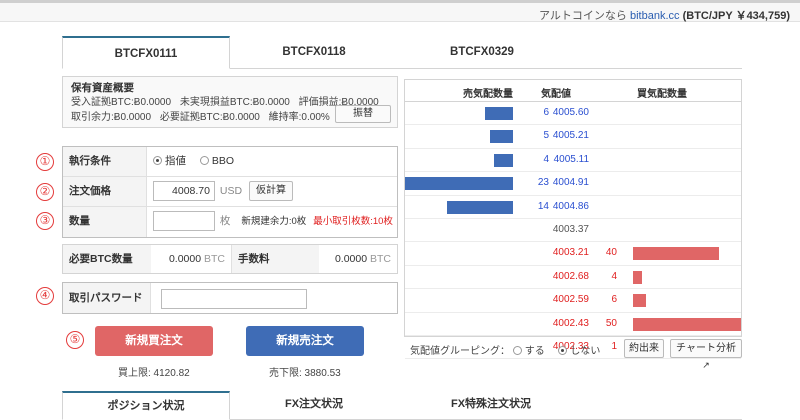 The width and height of the screenshot is (800, 420). Describe the element at coordinates (570, 300) in the screenshot. I see `bid-price: 4002.59` at that location.